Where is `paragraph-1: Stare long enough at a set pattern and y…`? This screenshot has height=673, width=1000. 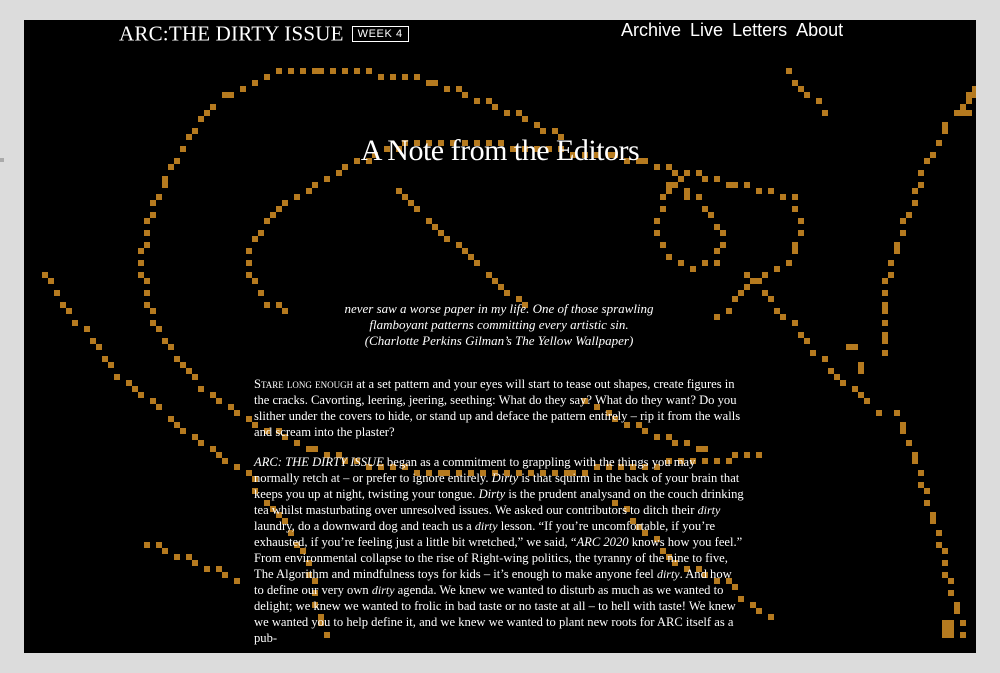 paragraph-1: Stare long enough at a set pattern and y… is located at coordinates (499, 408).